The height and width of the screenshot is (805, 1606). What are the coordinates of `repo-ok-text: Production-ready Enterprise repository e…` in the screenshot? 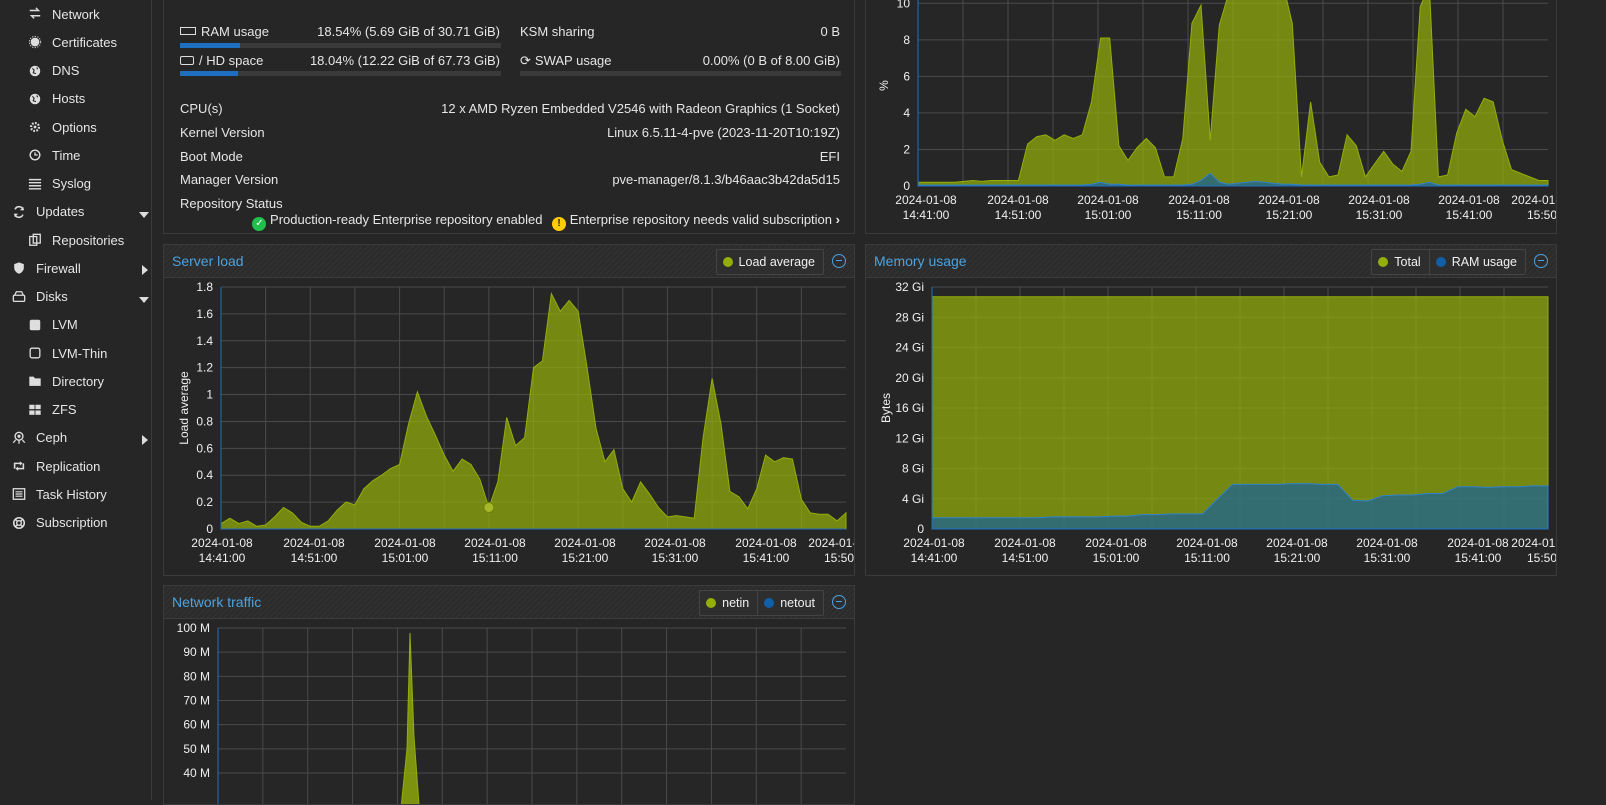 It's located at (406, 219).